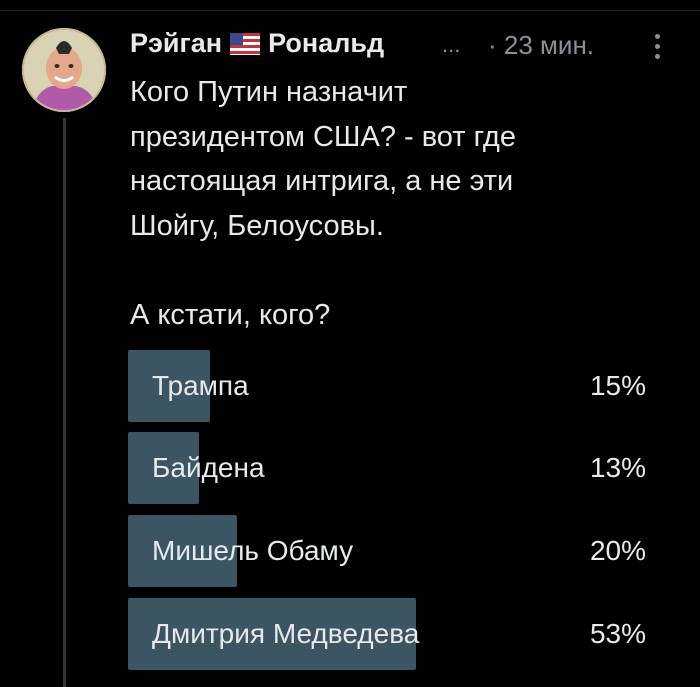  I want to click on poll-option-michelle-obama: Мишель Обаму 20%, so click(393, 551).